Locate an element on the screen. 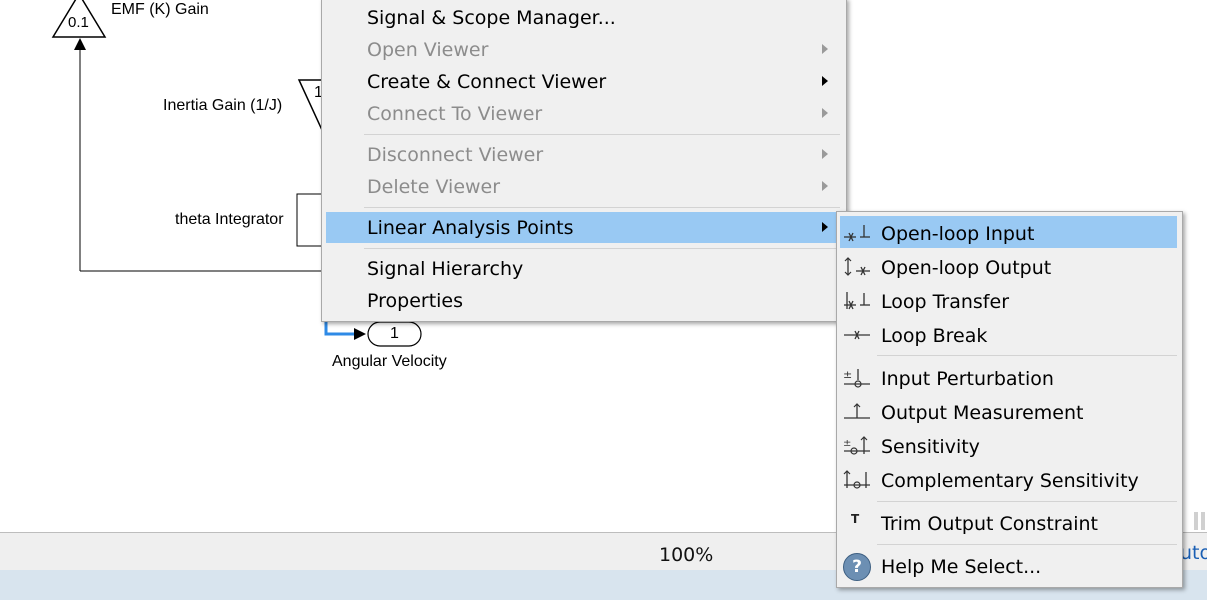 The width and height of the screenshot is (1207, 600). help-icon: ? is located at coordinates (857, 567).